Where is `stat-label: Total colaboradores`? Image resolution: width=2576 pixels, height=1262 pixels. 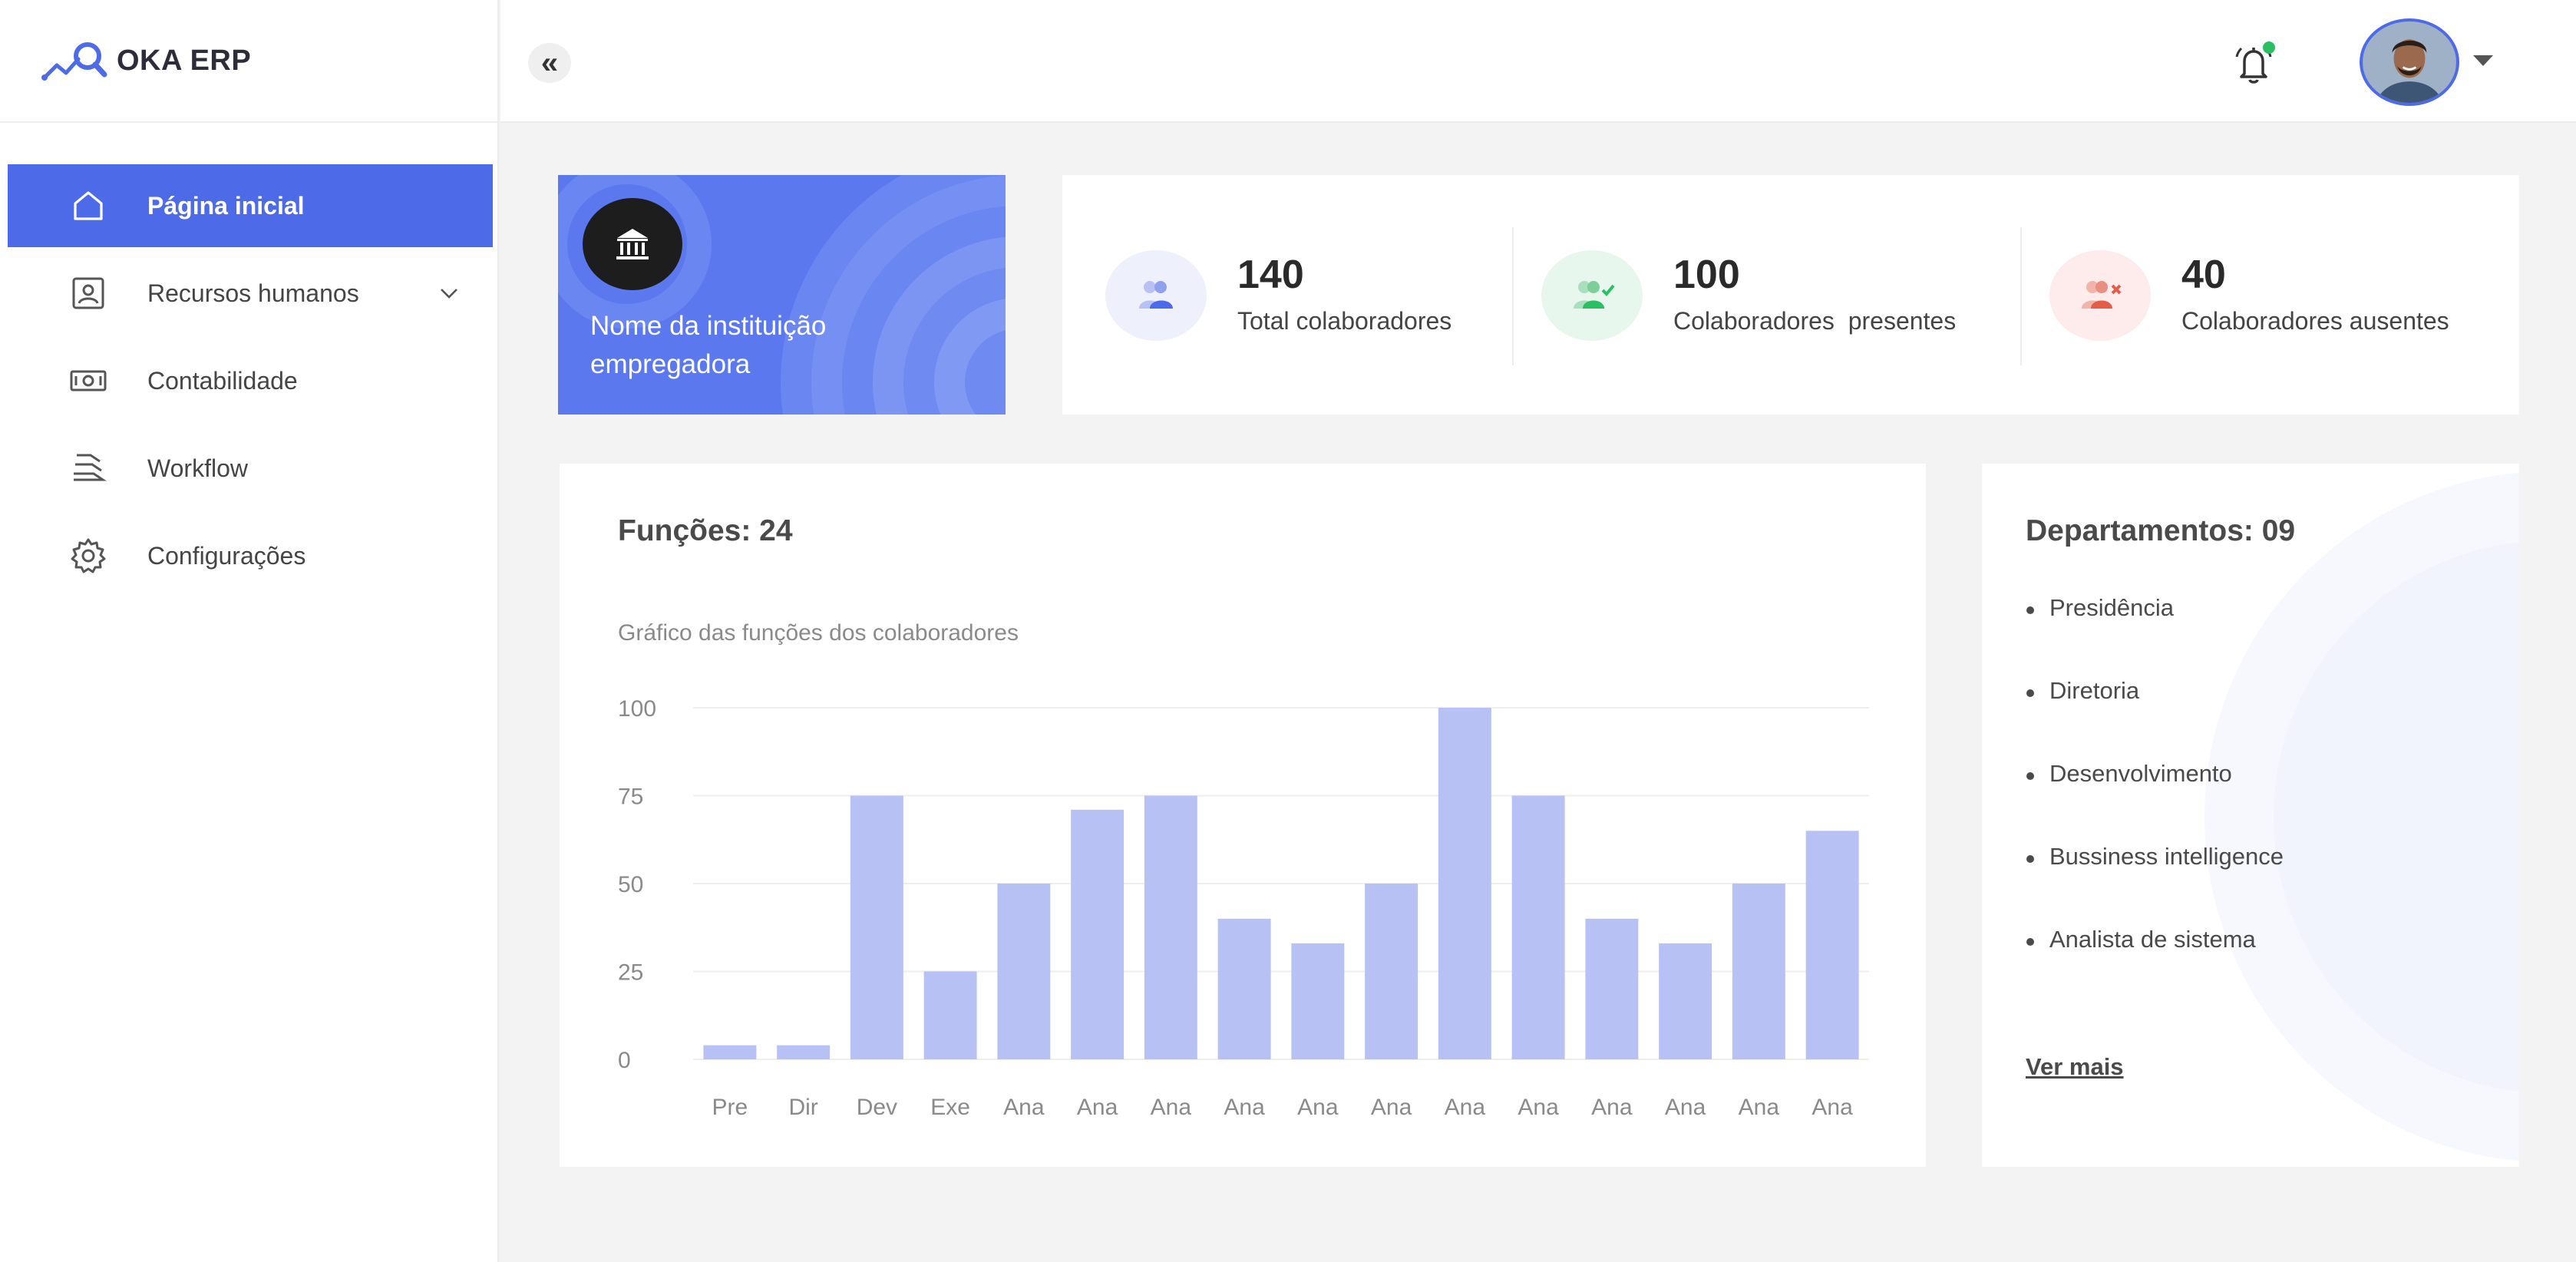
stat-label: Total colaboradores is located at coordinates (1344, 321).